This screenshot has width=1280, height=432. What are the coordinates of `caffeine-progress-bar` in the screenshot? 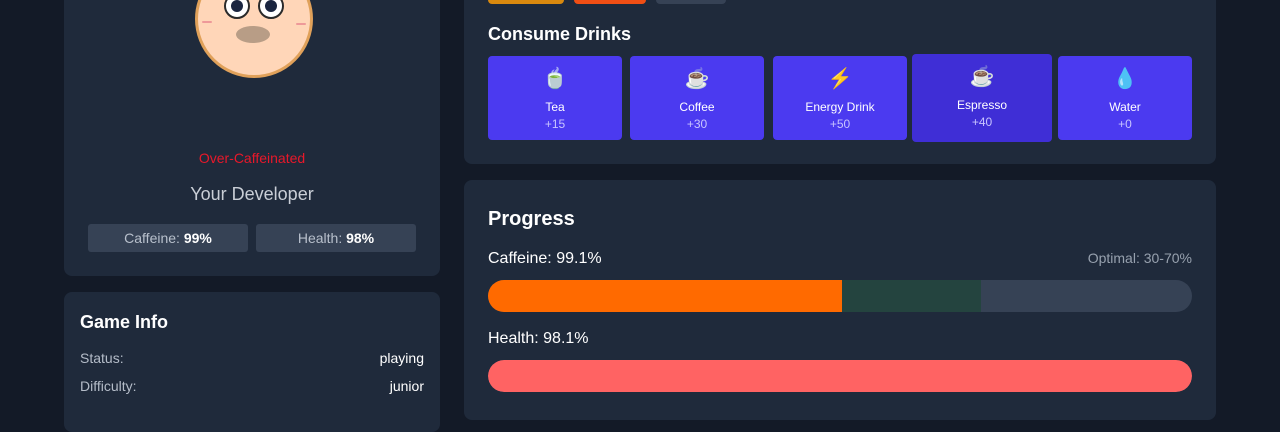 It's located at (840, 296).